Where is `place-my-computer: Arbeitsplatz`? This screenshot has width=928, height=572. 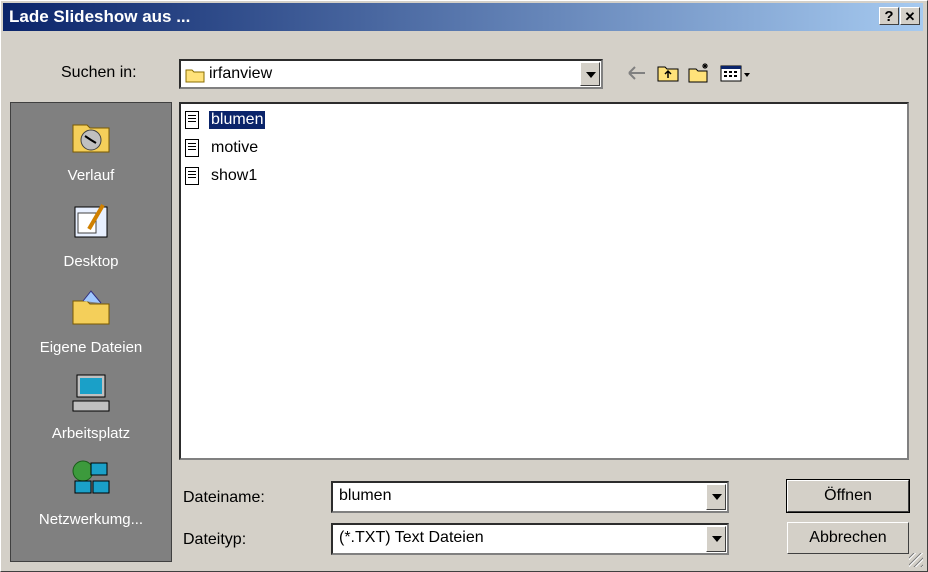
place-my-computer: Arbeitsplatz is located at coordinates (91, 406).